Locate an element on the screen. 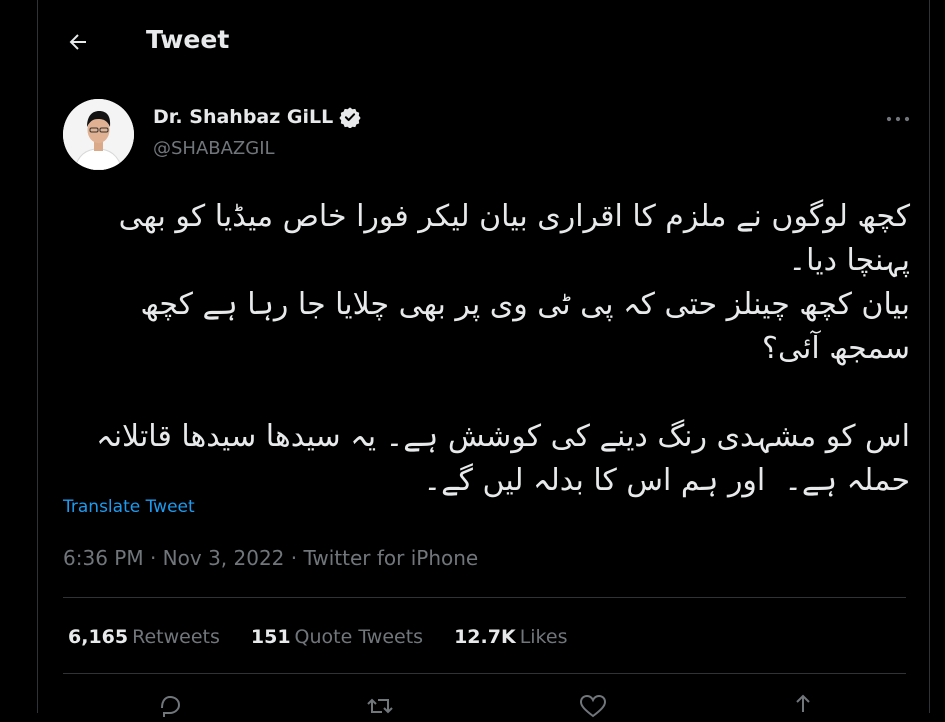 The height and width of the screenshot is (722, 945). likes-label: Likes is located at coordinates (543, 637).